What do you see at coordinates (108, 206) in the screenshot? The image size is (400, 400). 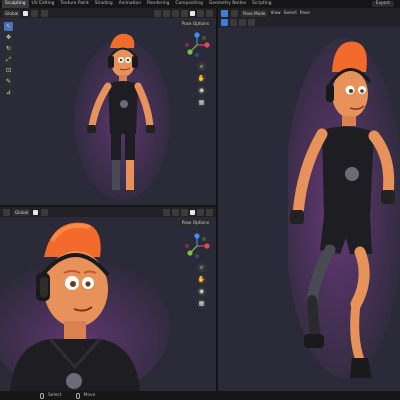 I see `area-divider-horizontal` at bounding box center [108, 206].